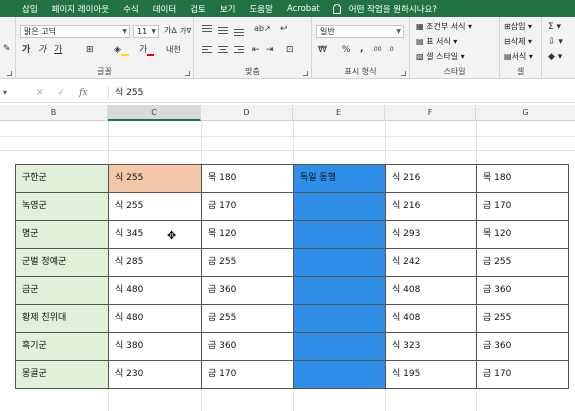 This screenshot has width=575, height=411. Describe the element at coordinates (518, 57) in the screenshot. I see `format-cells-button: ▤서식 ▾` at that location.